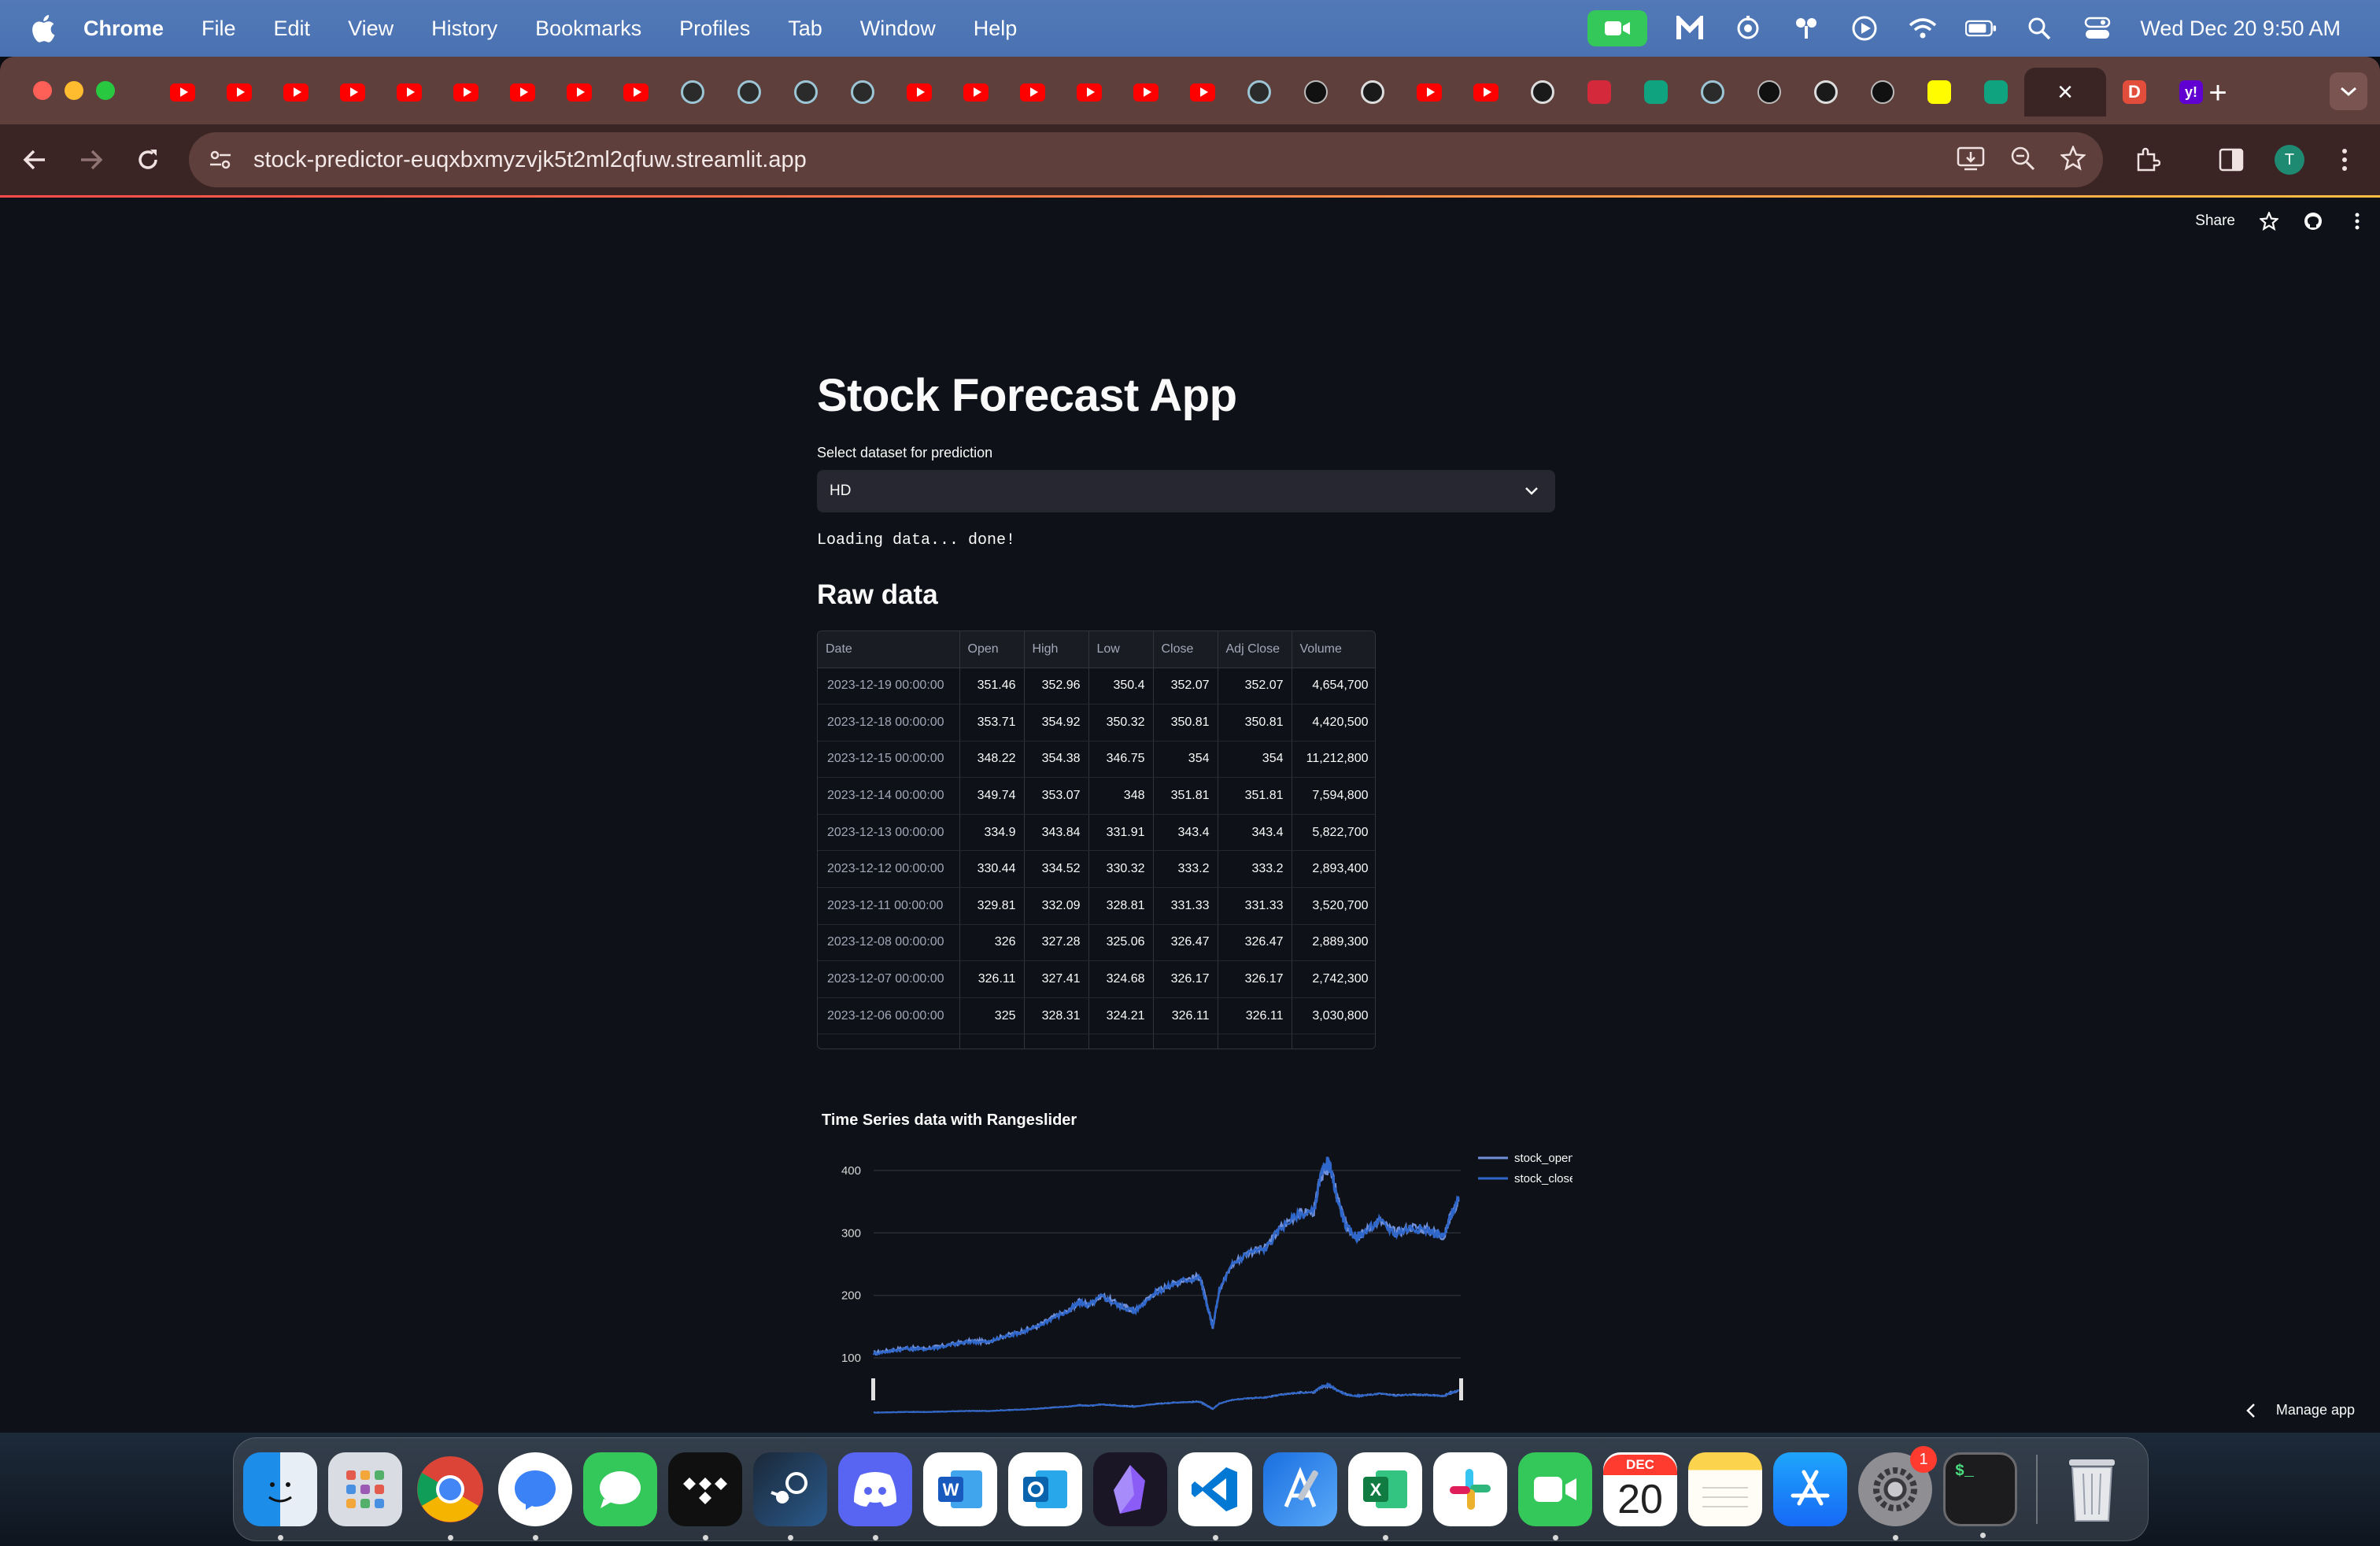 The height and width of the screenshot is (1546, 2380). Describe the element at coordinates (1167, 1399) in the screenshot. I see `rangeslider-background` at that location.